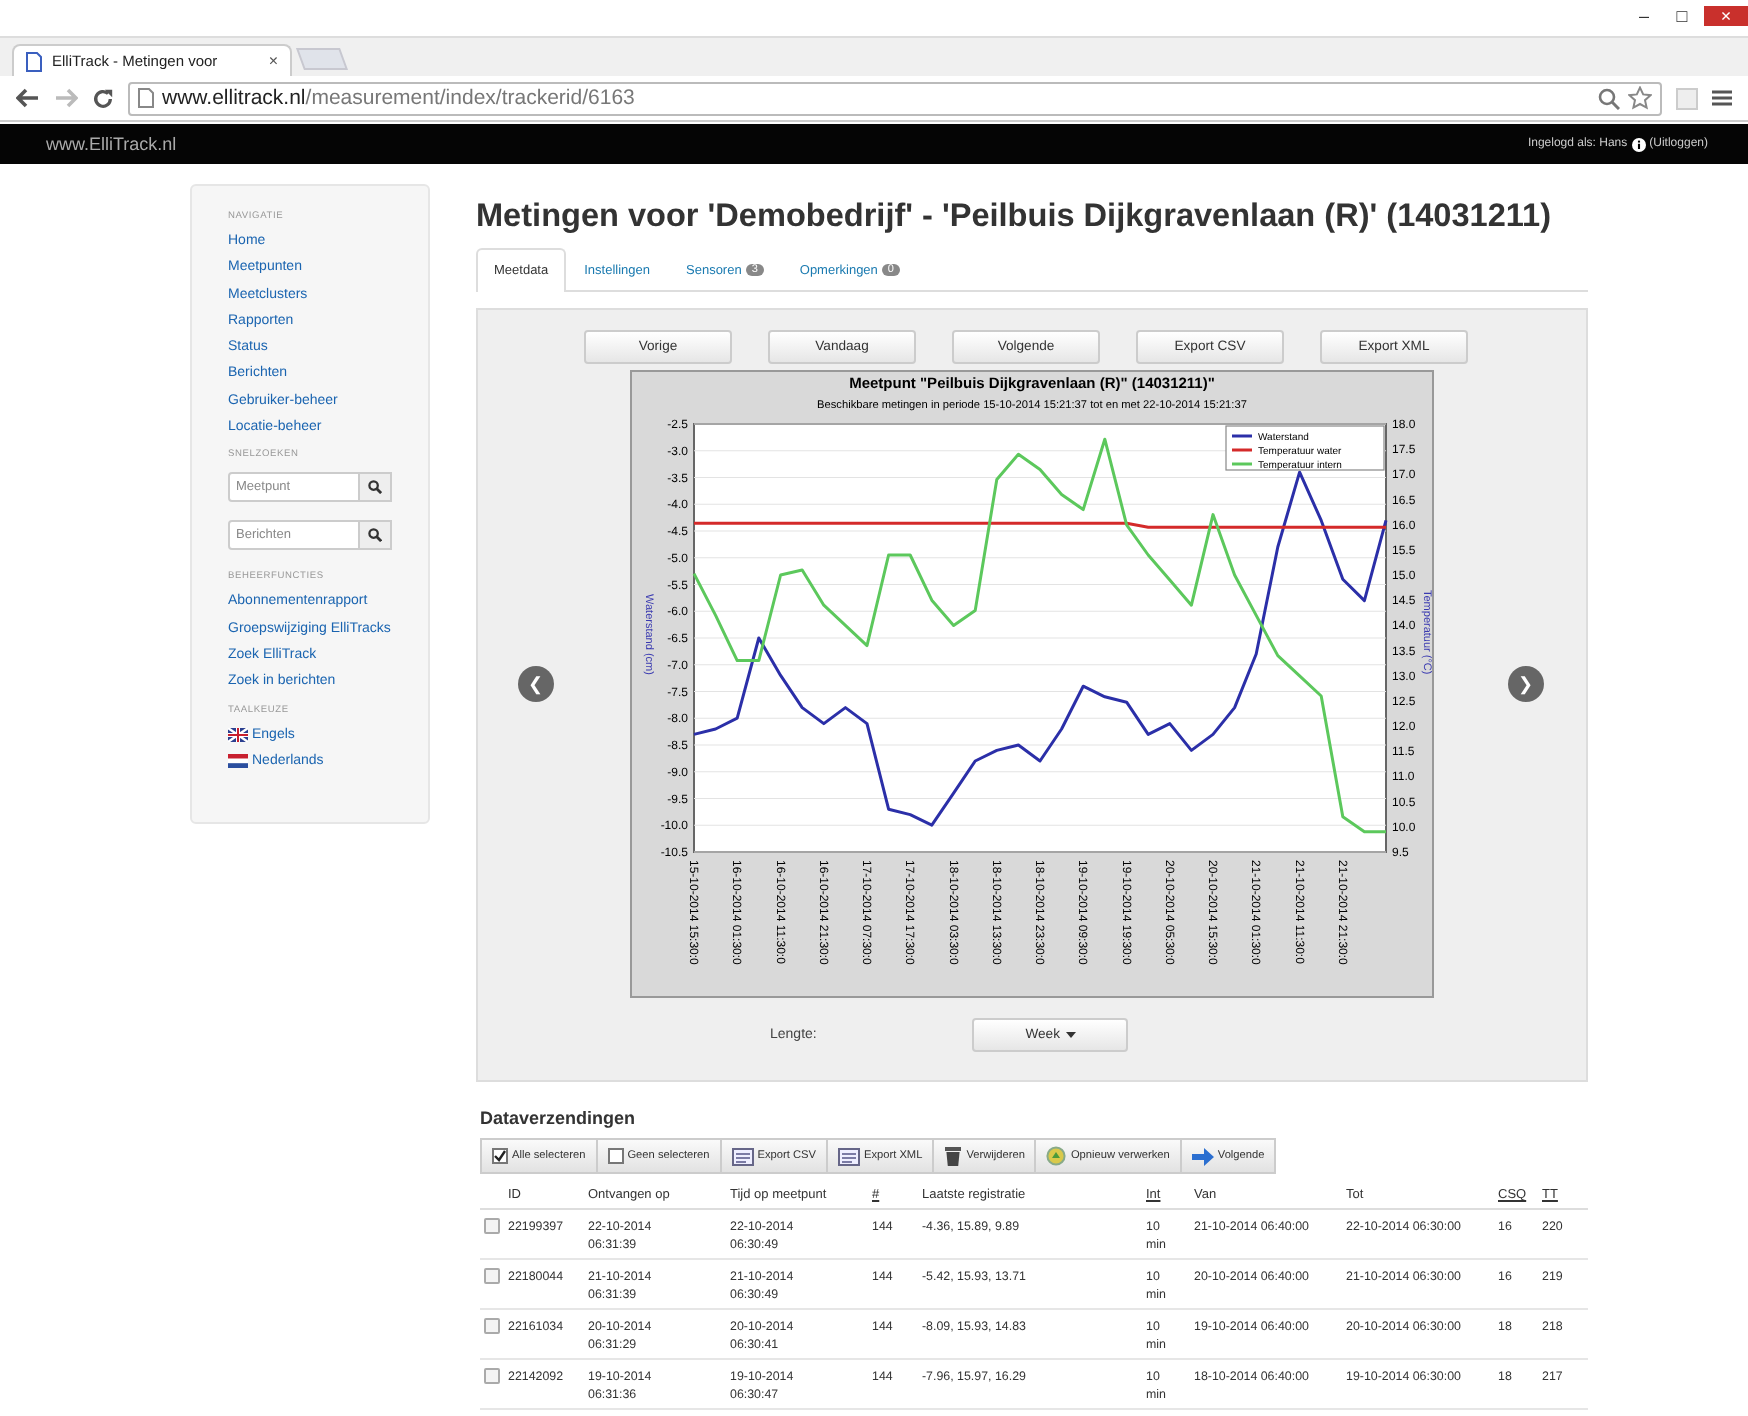 This screenshot has width=1748, height=1416. Describe the element at coordinates (536, 684) in the screenshot. I see `previous-button: ❮` at that location.